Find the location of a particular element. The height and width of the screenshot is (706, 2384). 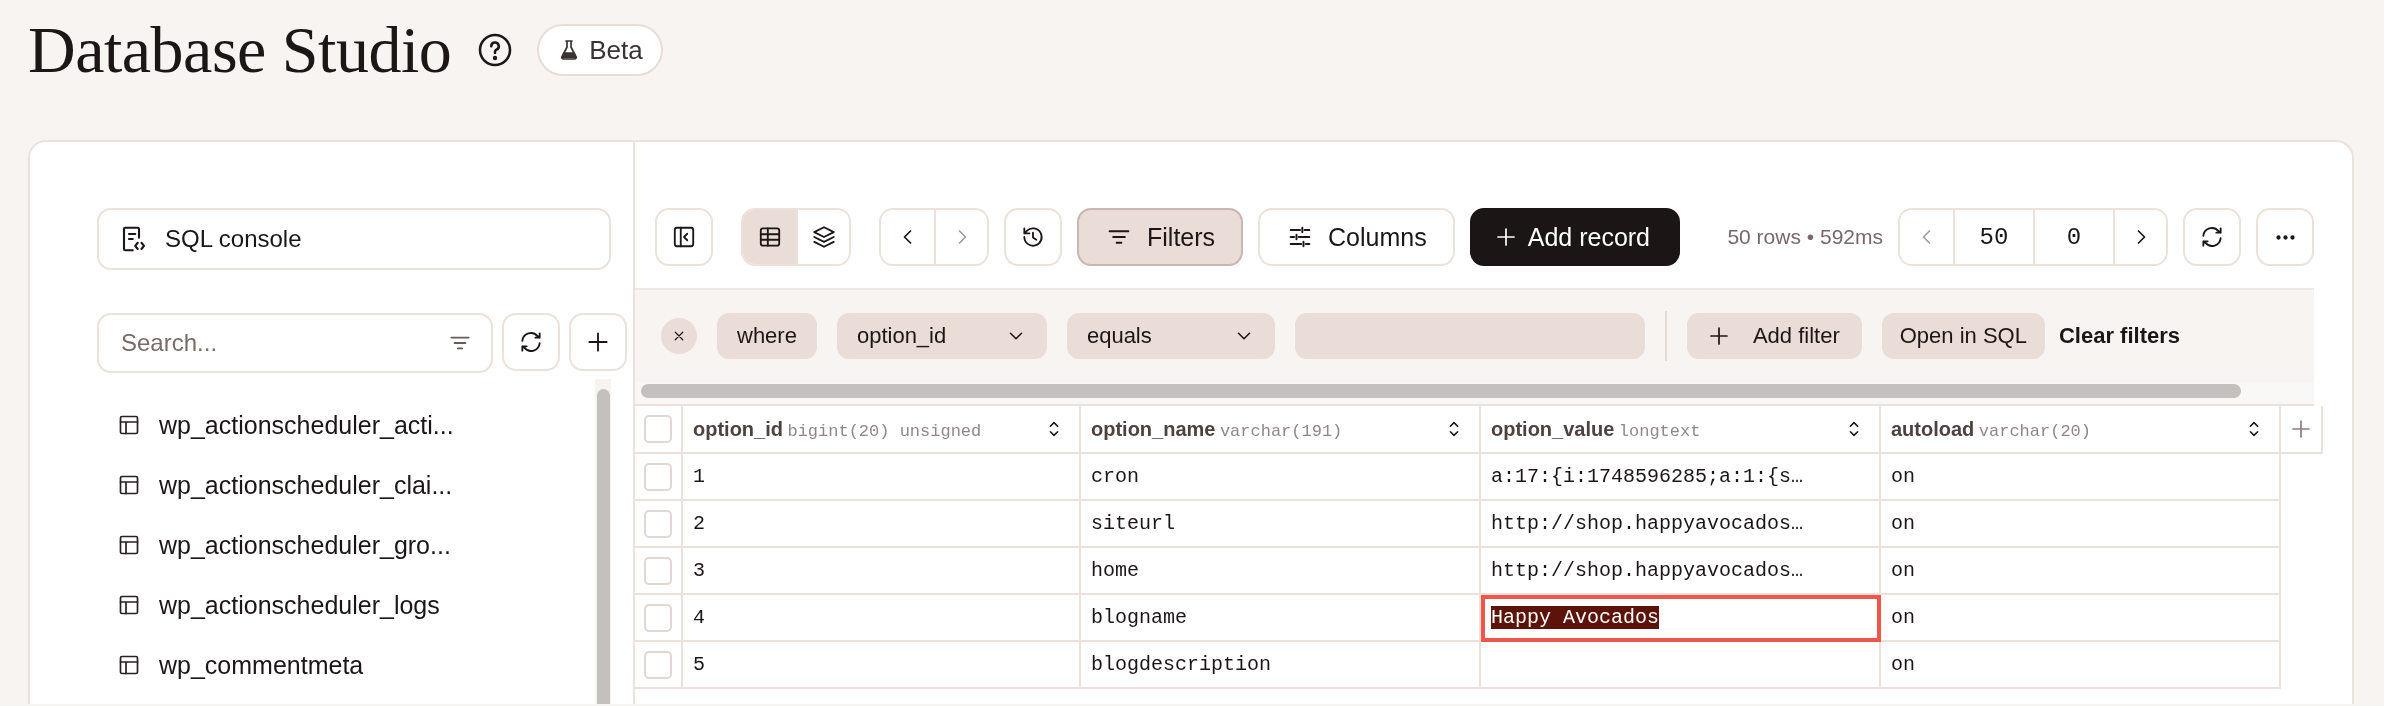

toggle-sidebar-button is located at coordinates (684, 237).